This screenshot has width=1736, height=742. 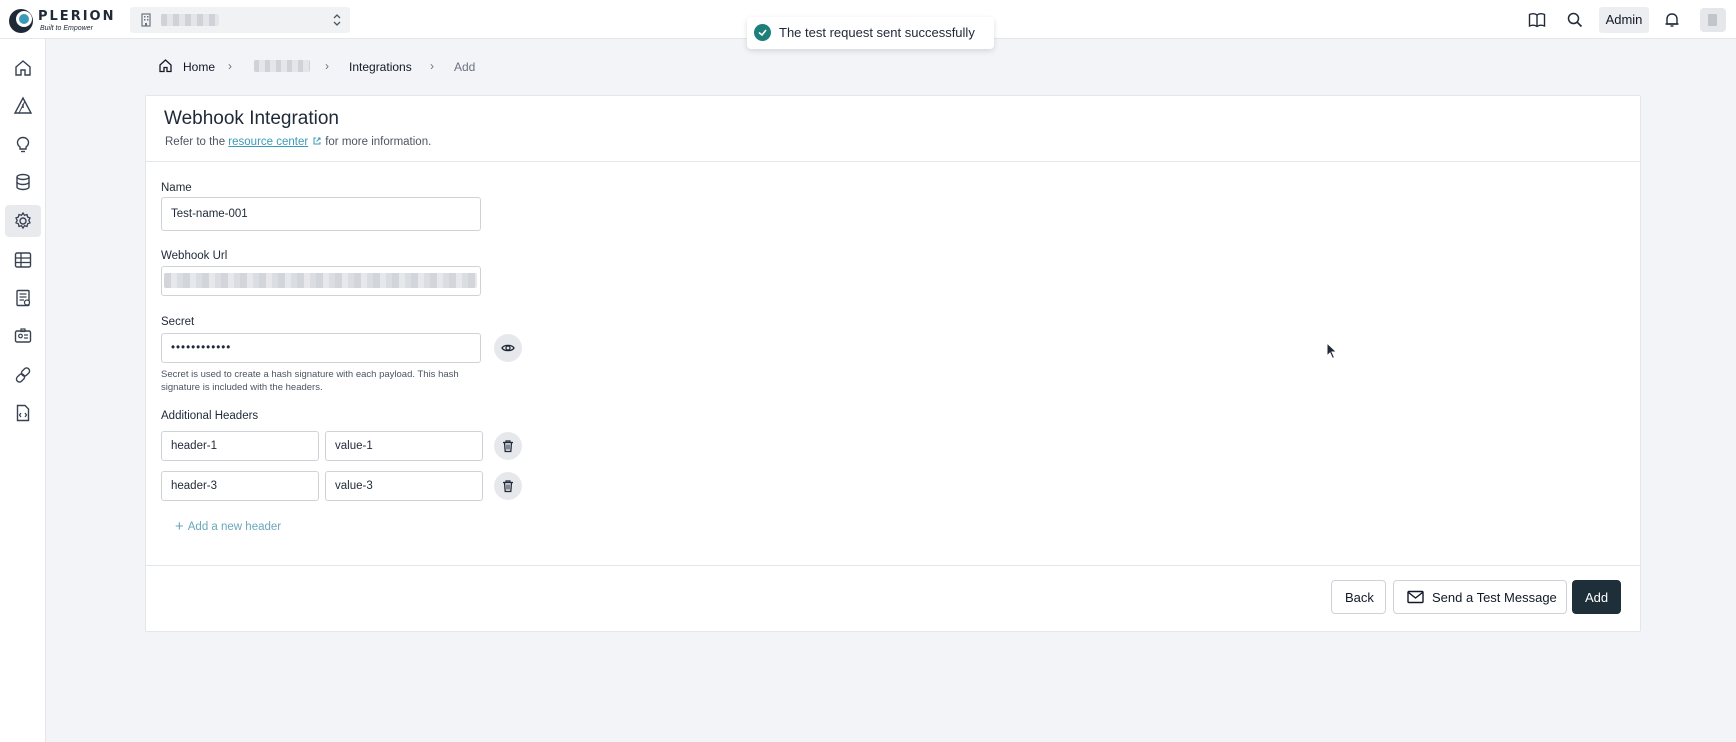 I want to click on eye-icon, so click(x=508, y=348).